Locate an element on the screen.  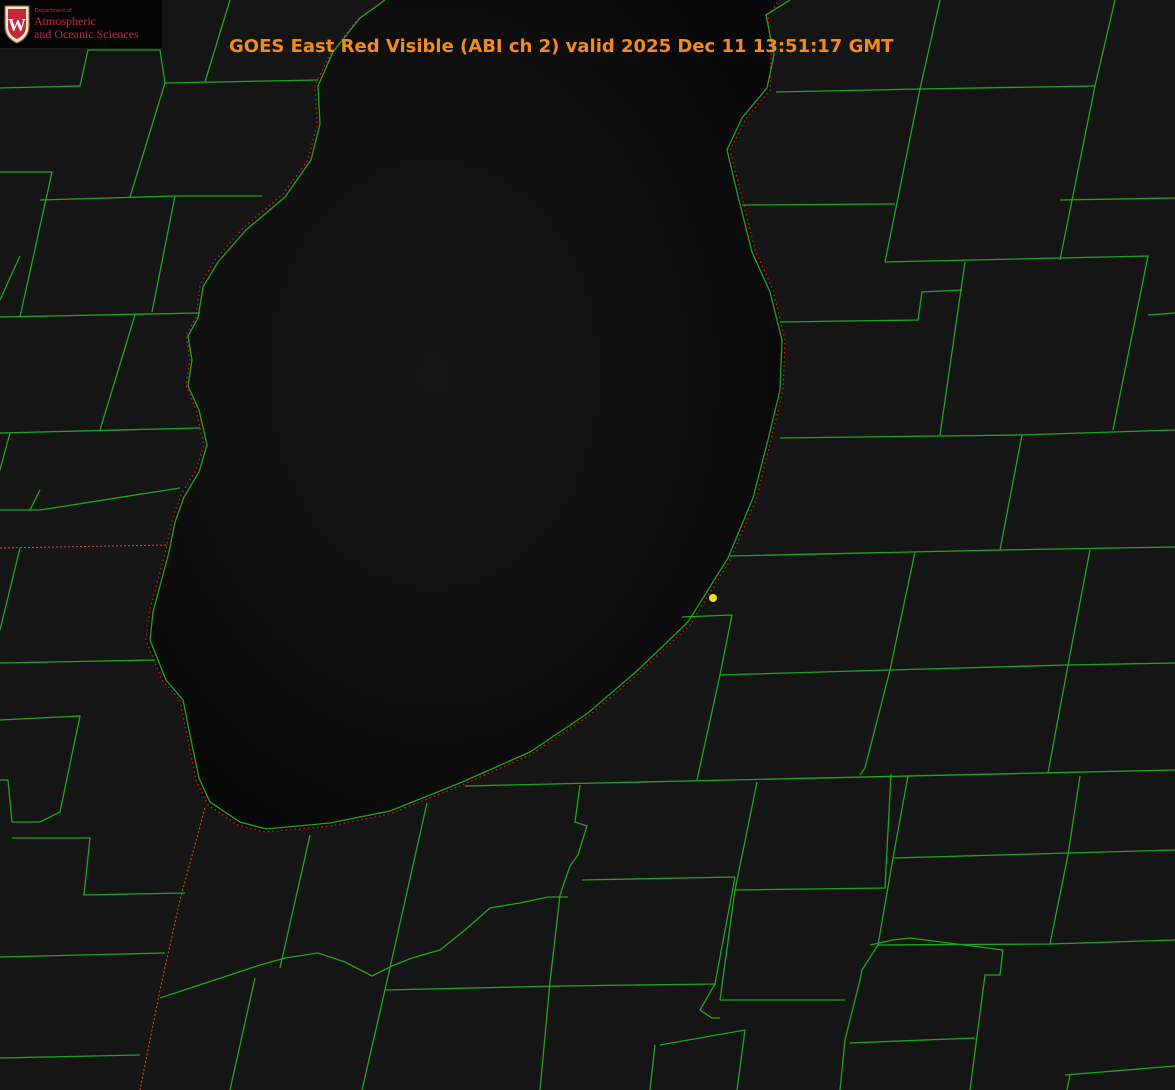
uw-crest-icon: W is located at coordinates (17, 24).